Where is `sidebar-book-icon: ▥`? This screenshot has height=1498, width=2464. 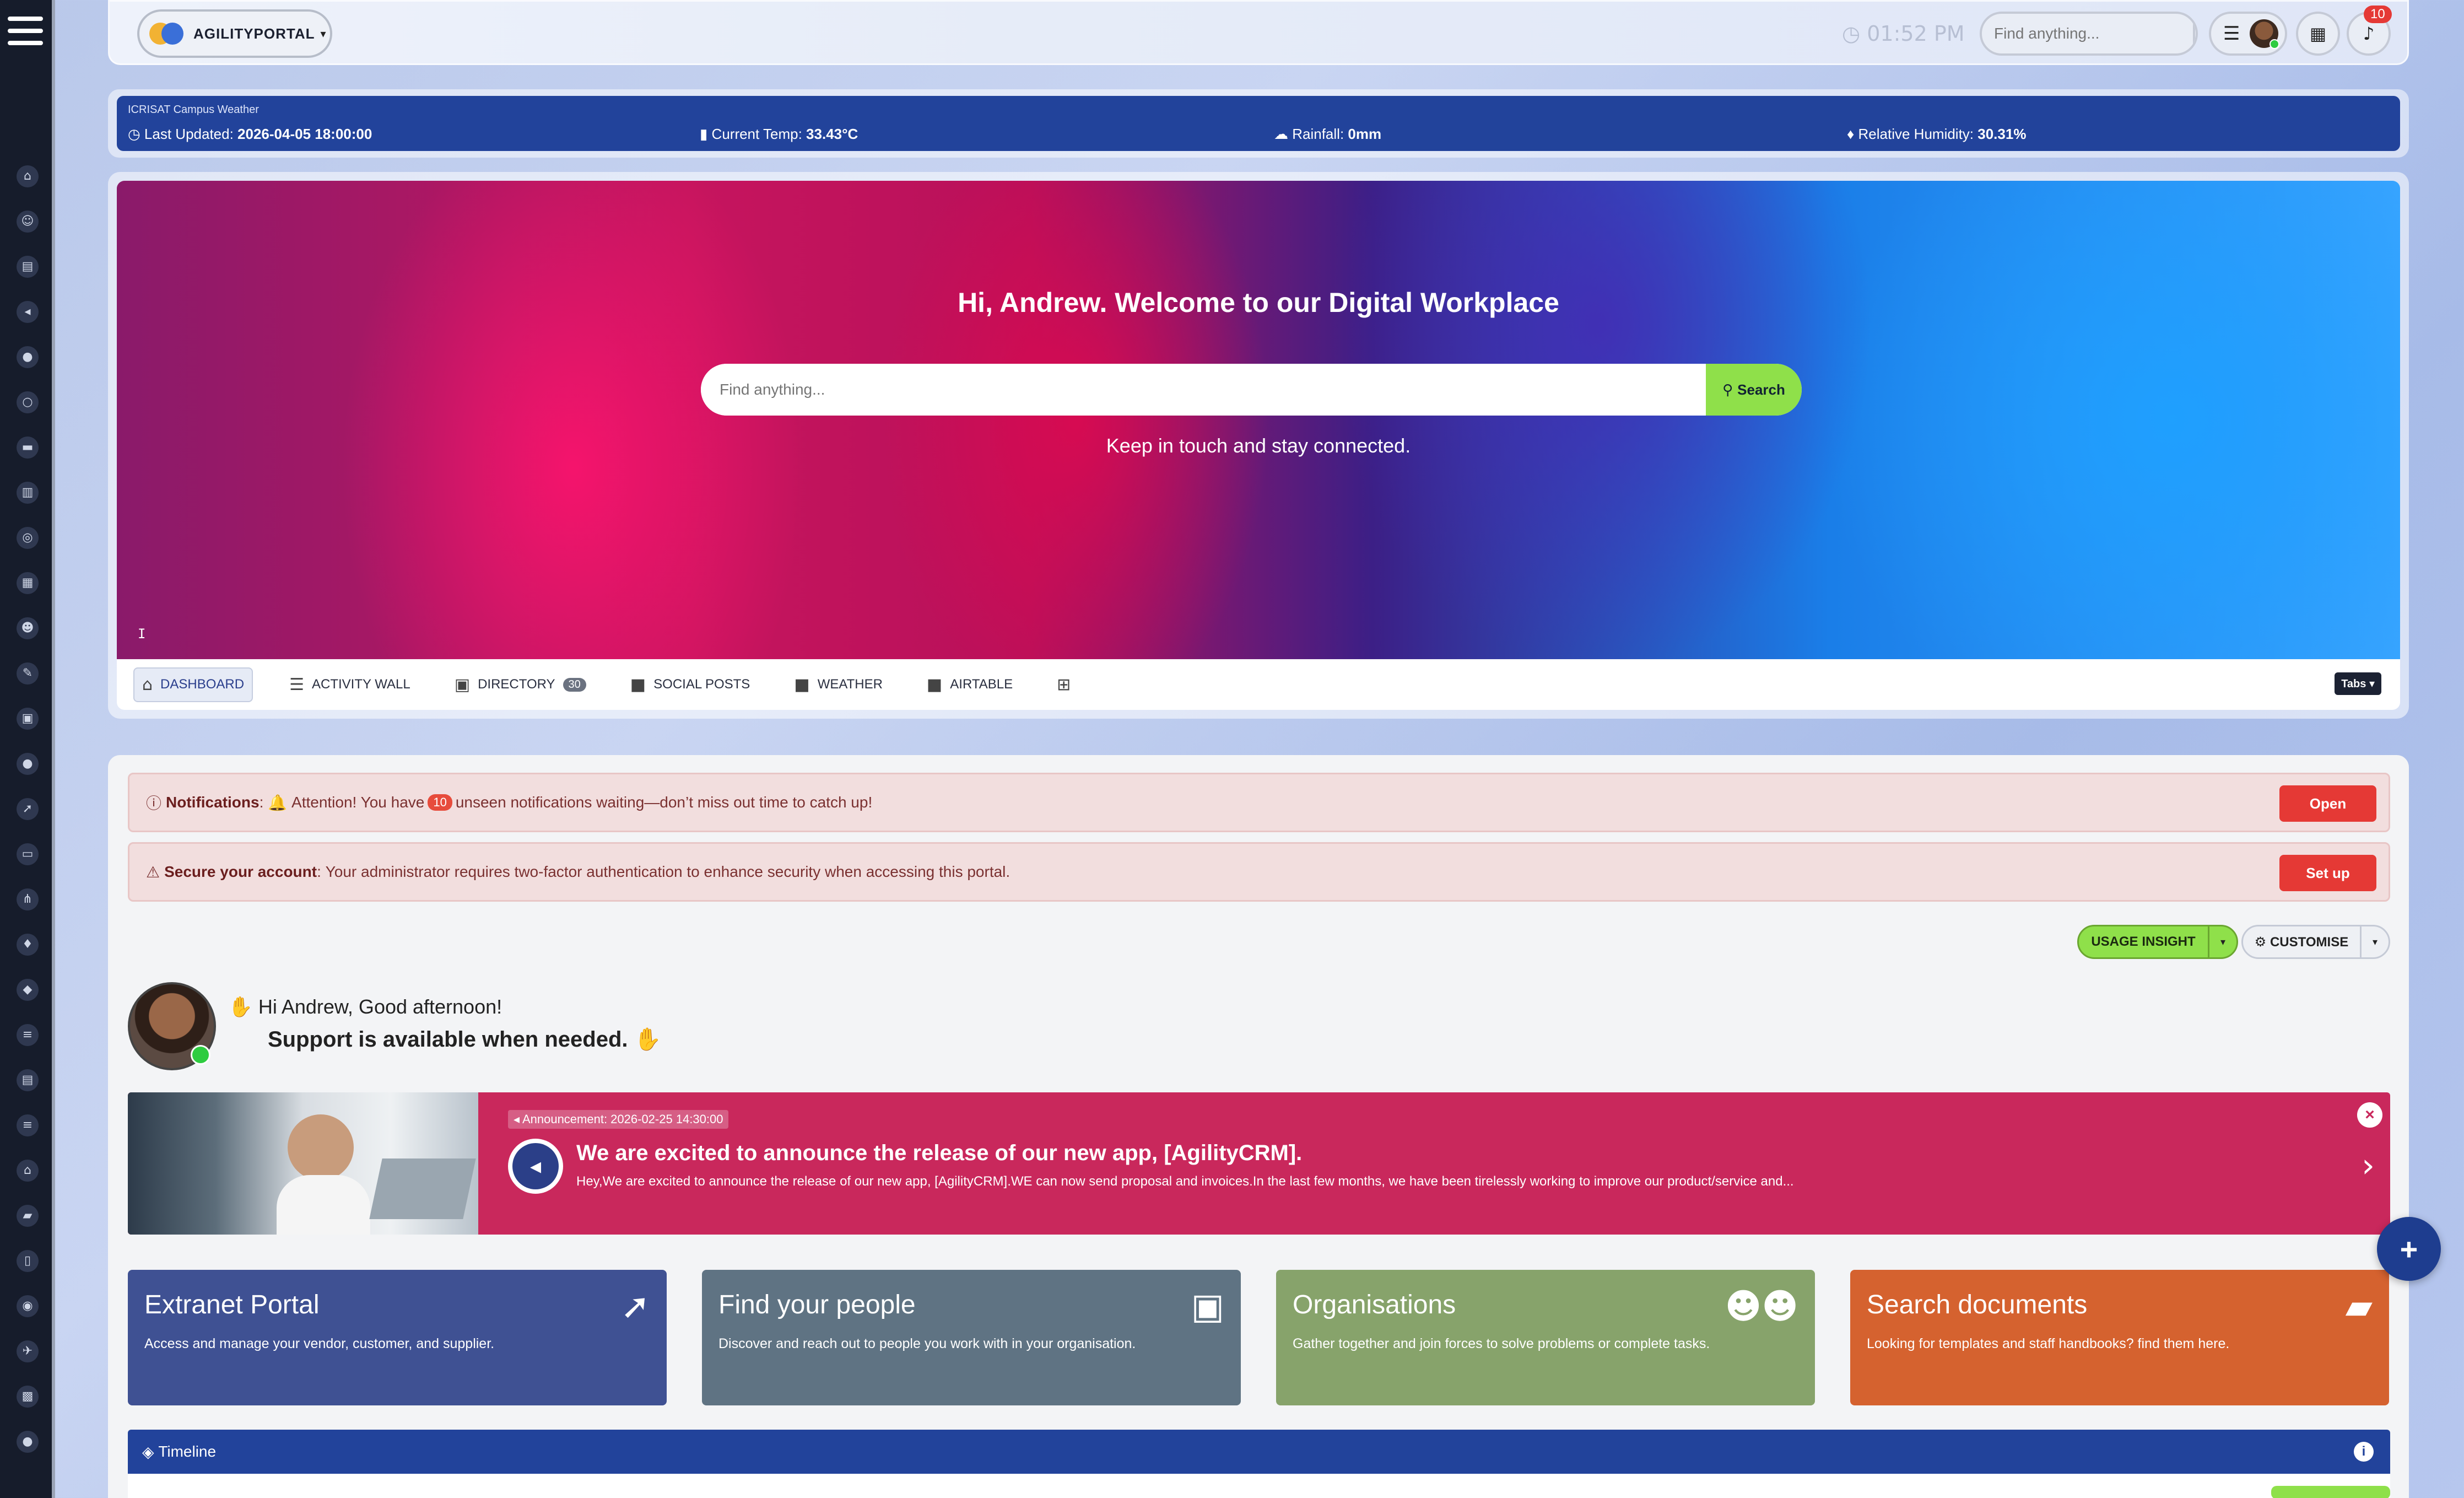
sidebar-book-icon: ▥ is located at coordinates (28, 493).